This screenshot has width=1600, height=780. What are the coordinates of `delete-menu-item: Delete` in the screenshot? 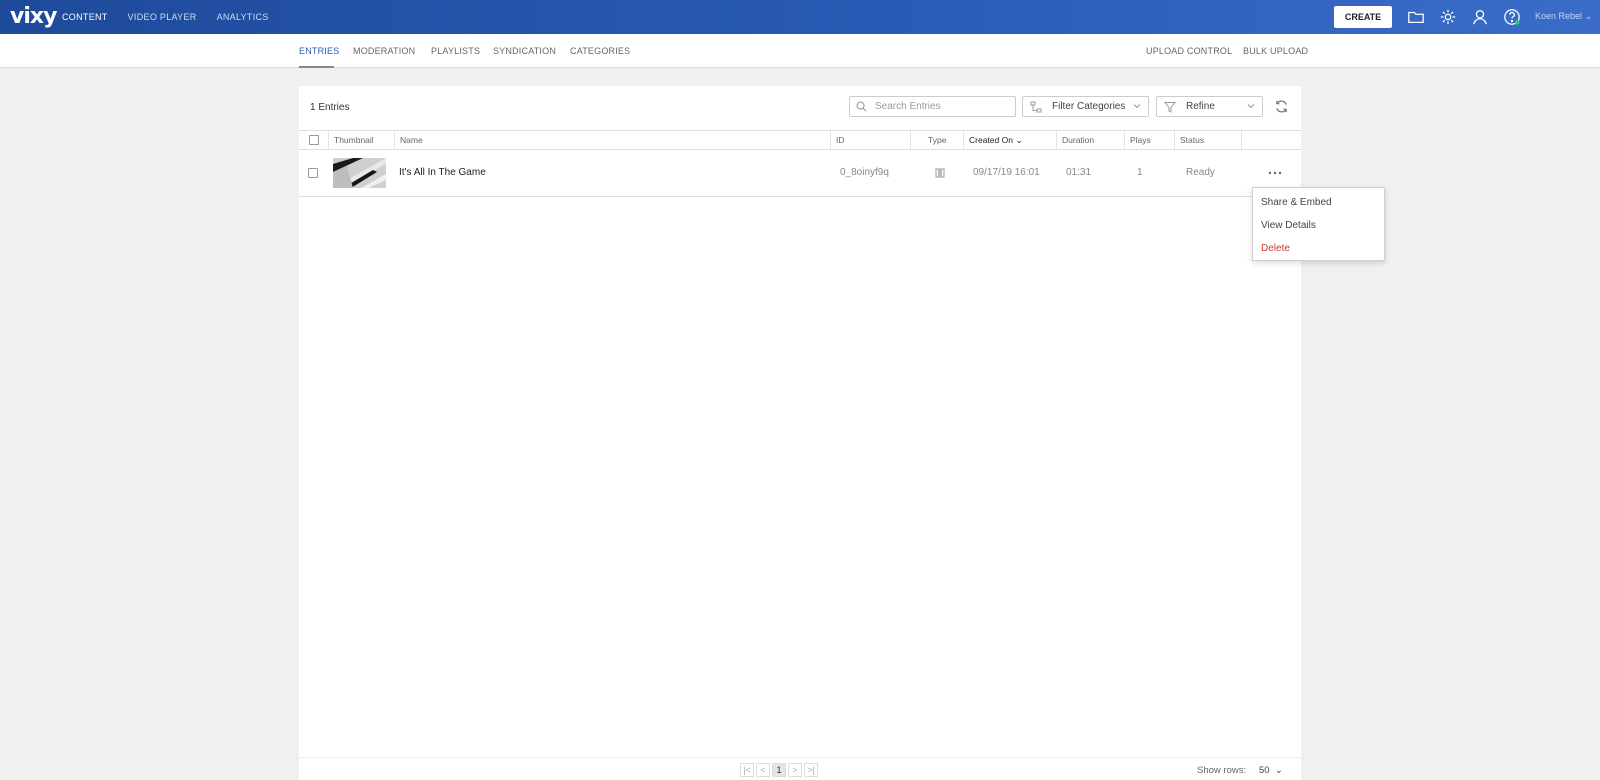 It's located at (1275, 248).